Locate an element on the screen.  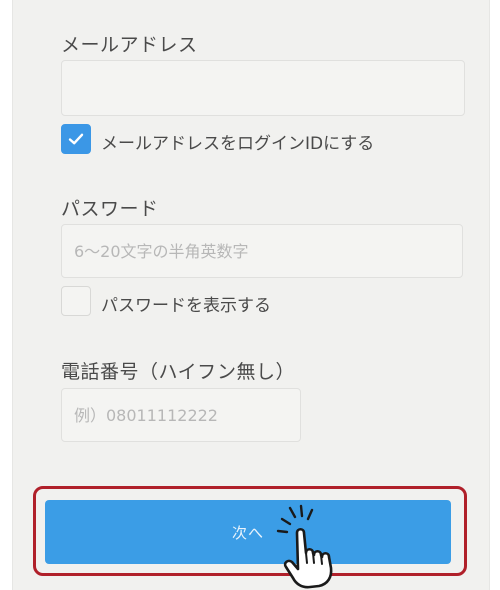
next-button: 次へ is located at coordinates (248, 532).